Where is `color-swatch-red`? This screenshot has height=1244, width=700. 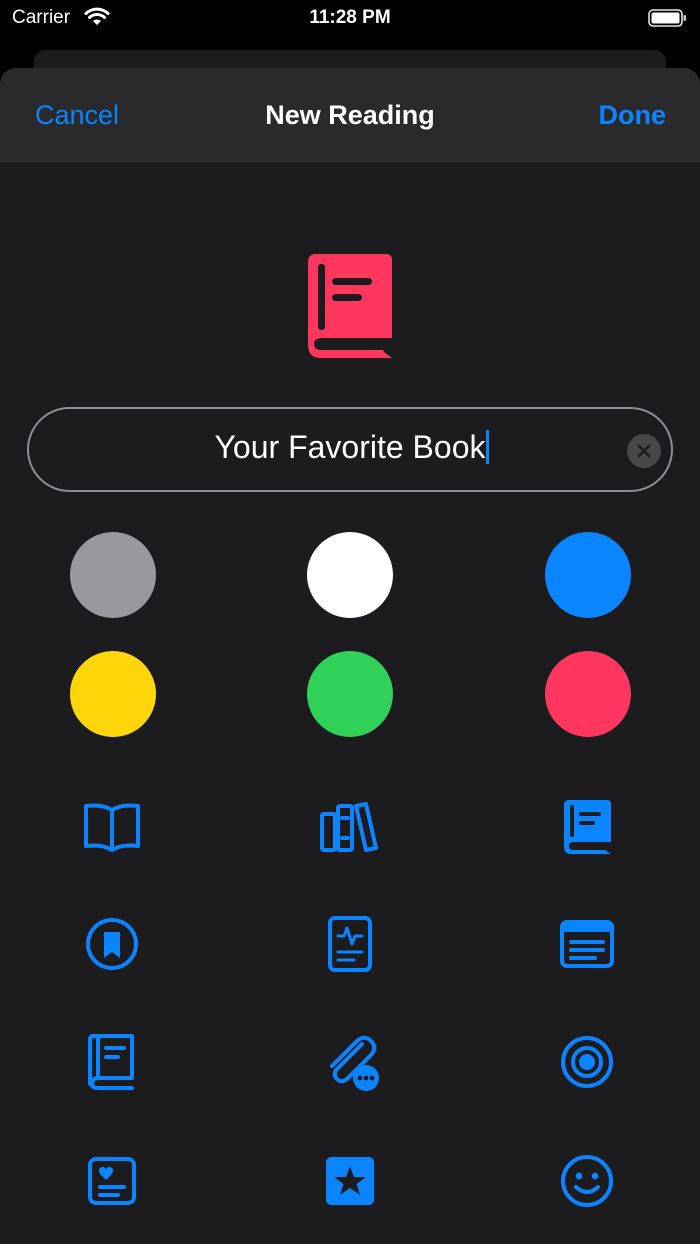 color-swatch-red is located at coordinates (588, 694).